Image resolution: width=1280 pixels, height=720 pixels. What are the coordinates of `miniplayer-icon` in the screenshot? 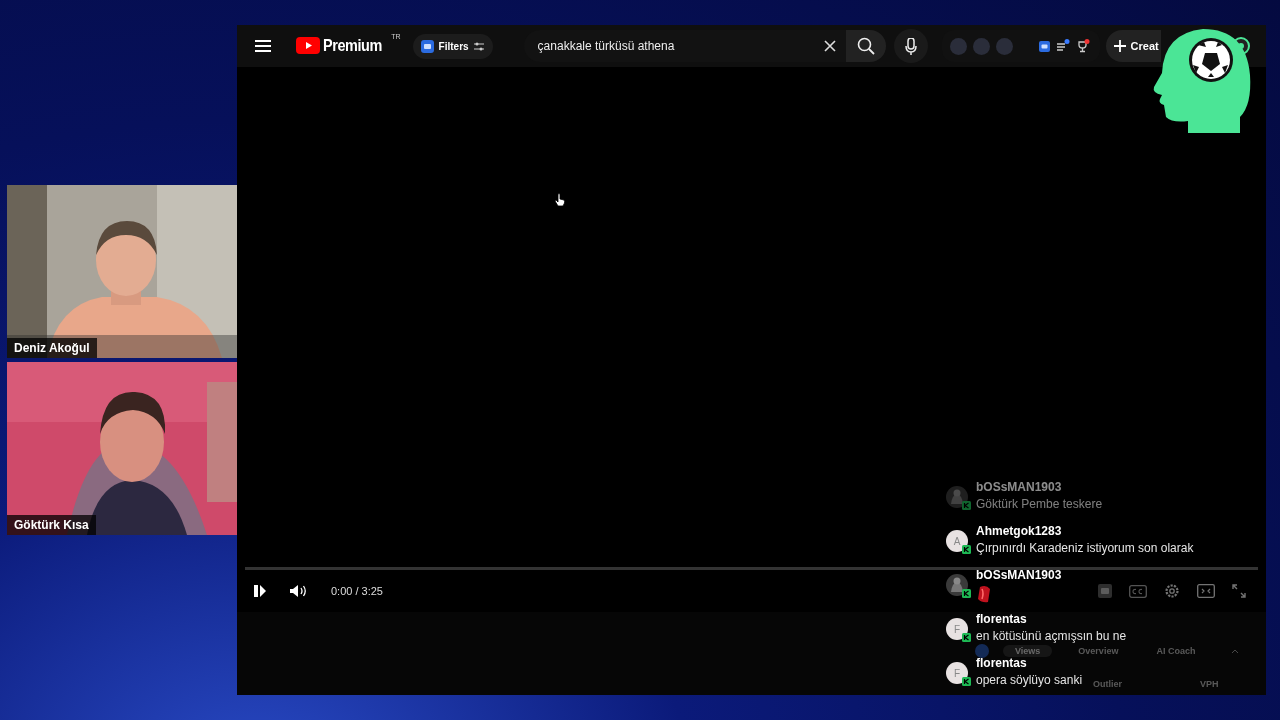 It's located at (1206, 591).